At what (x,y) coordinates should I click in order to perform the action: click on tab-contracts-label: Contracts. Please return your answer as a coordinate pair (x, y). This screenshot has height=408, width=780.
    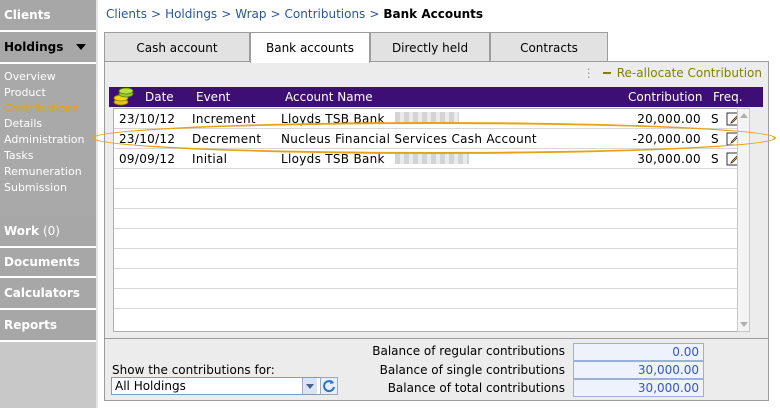
    Looking at the image, I should click on (549, 47).